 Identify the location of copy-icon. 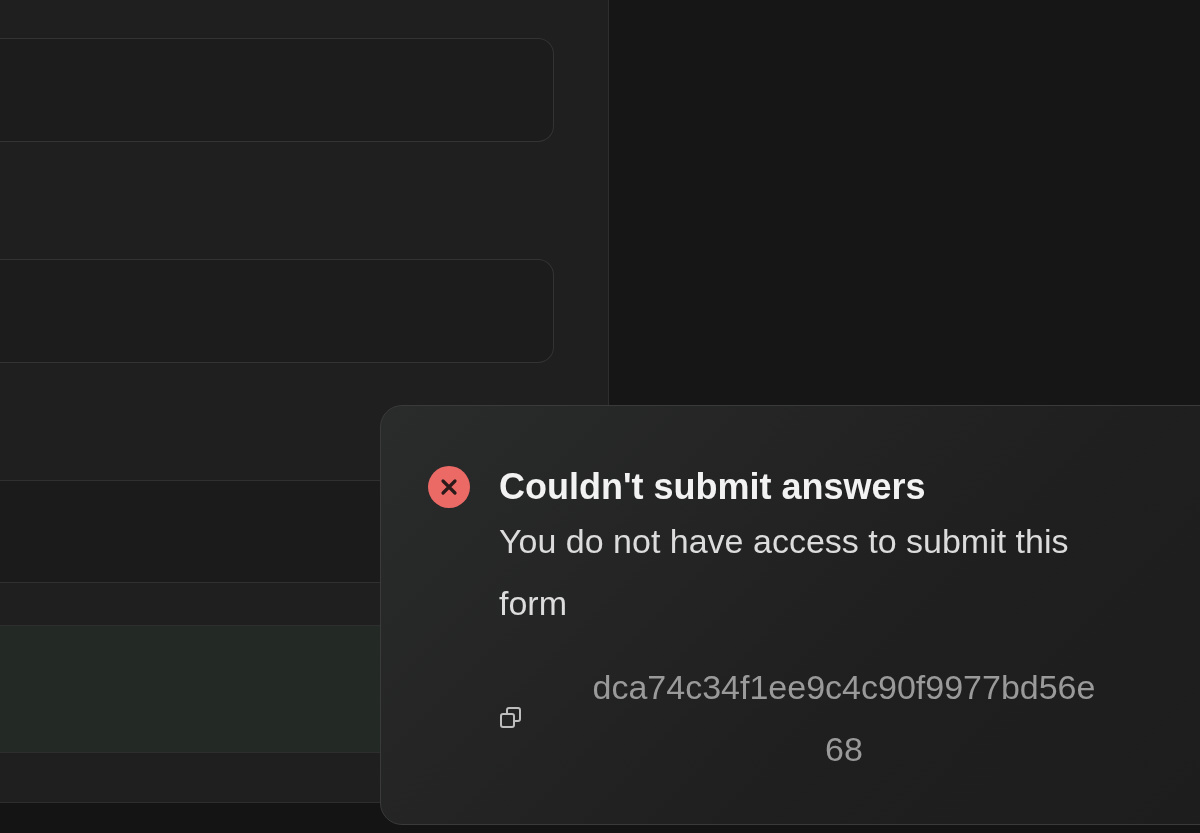
(511, 718).